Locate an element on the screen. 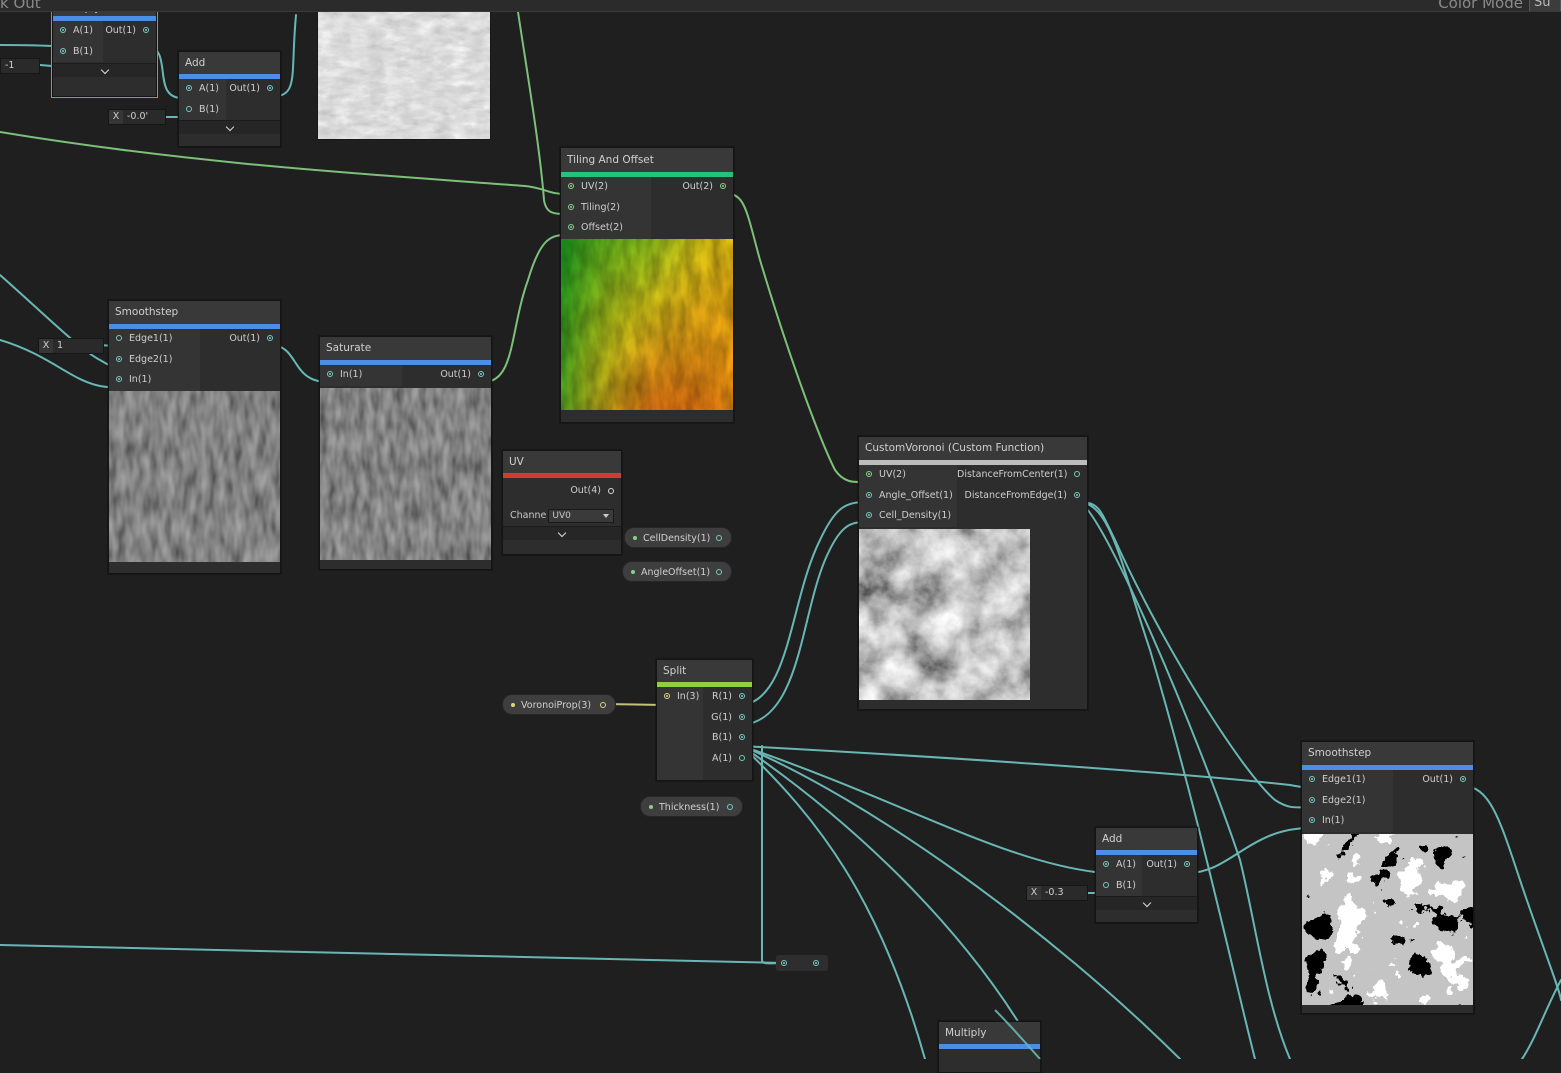  port-g: G(1) is located at coordinates (727, 718).